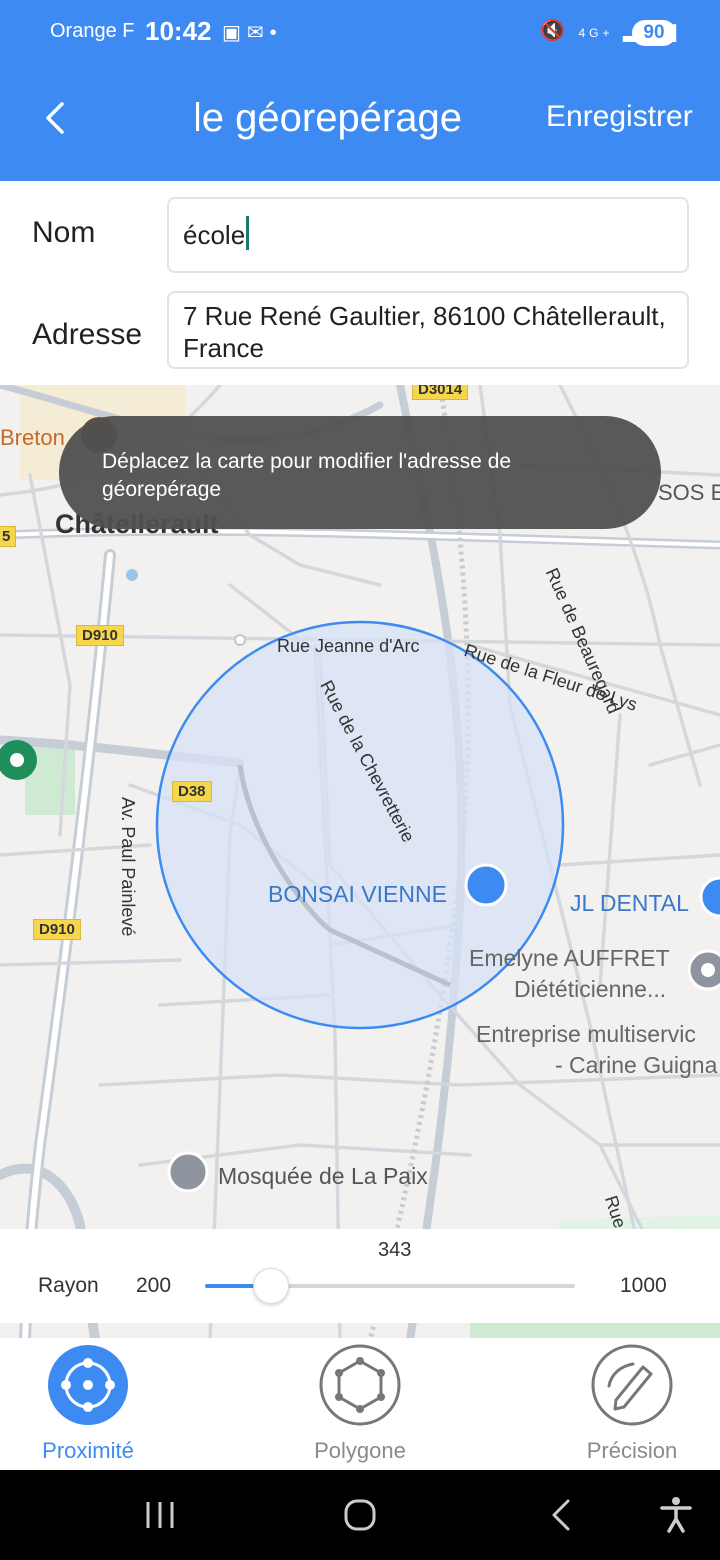 The height and width of the screenshot is (1560, 720). I want to click on address-label: Adresse, so click(87, 334).